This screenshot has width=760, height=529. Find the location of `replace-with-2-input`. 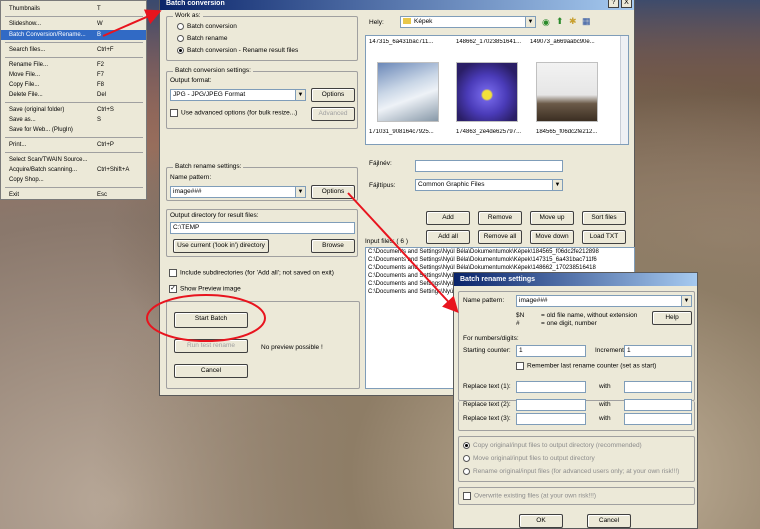

replace-with-2-input is located at coordinates (658, 405).